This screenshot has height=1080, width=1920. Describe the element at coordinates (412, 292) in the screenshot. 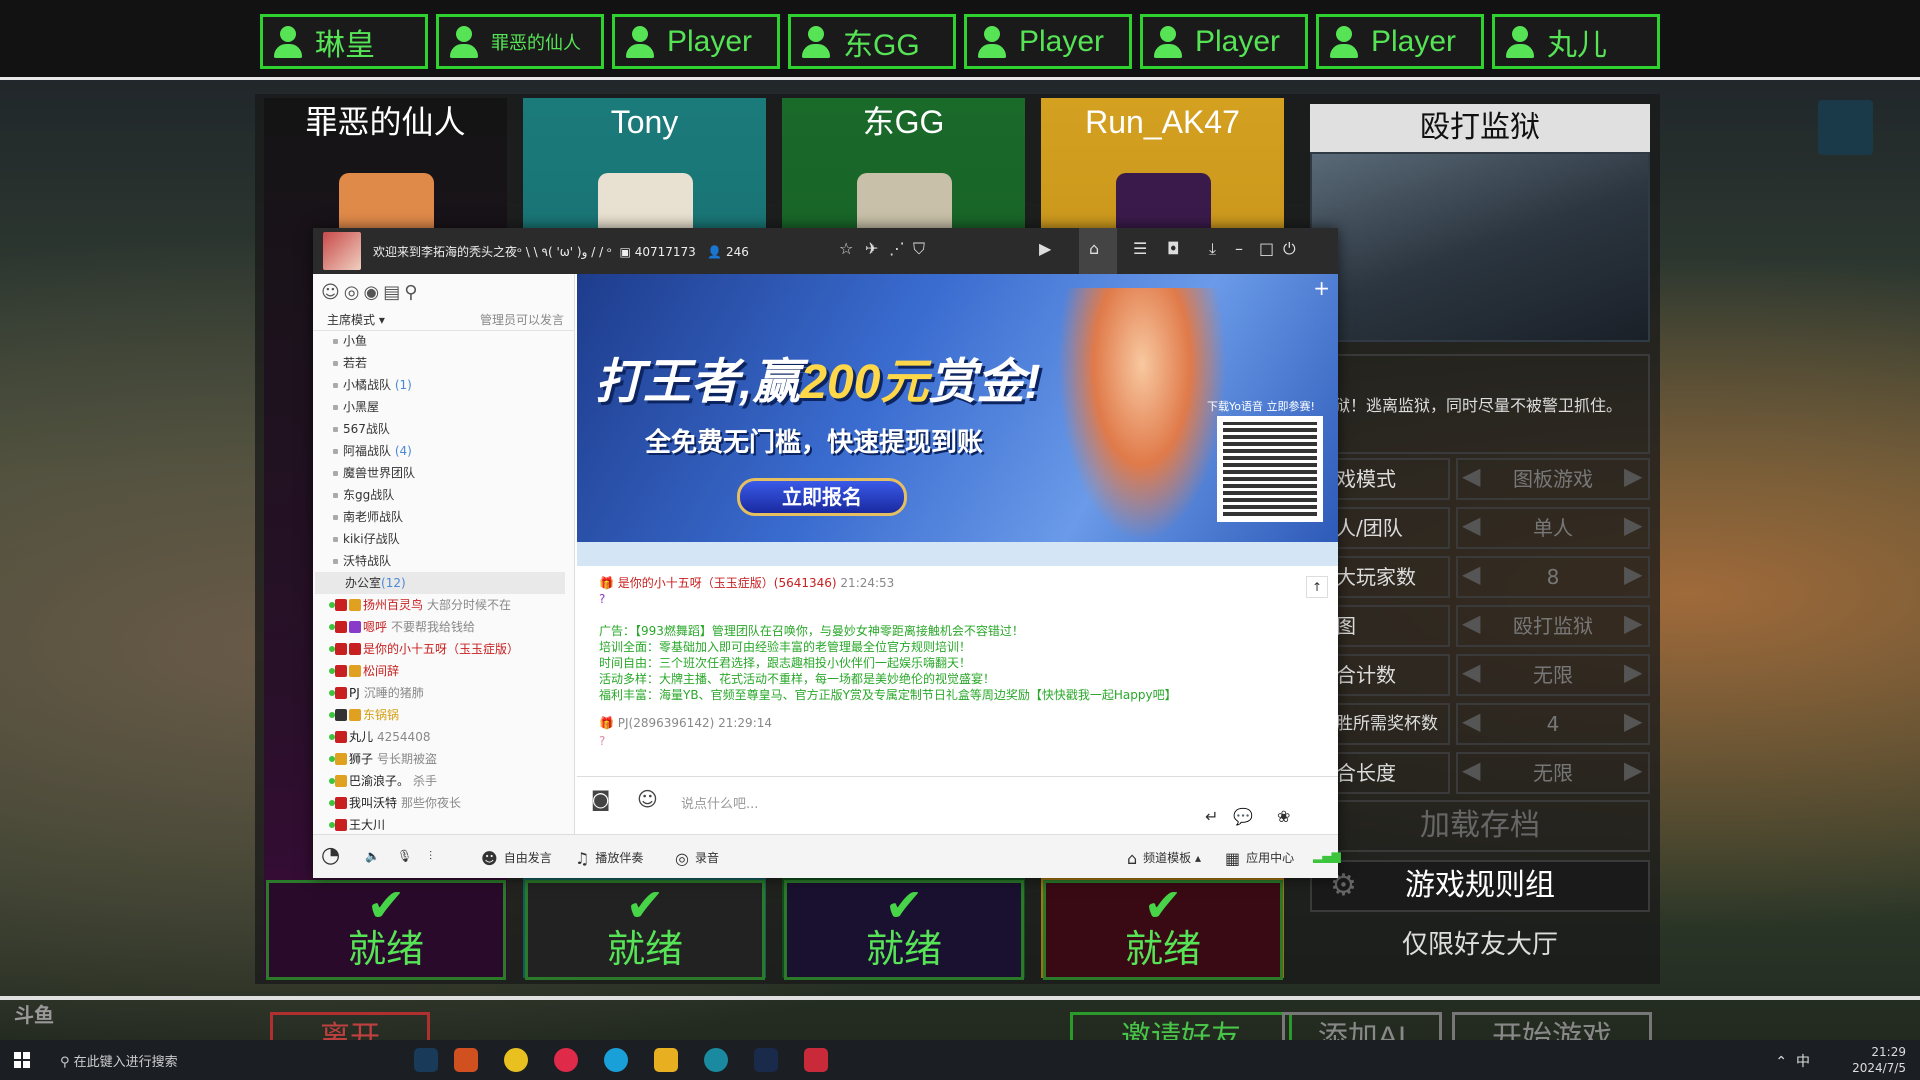

I see `search-icon: ⚲` at that location.